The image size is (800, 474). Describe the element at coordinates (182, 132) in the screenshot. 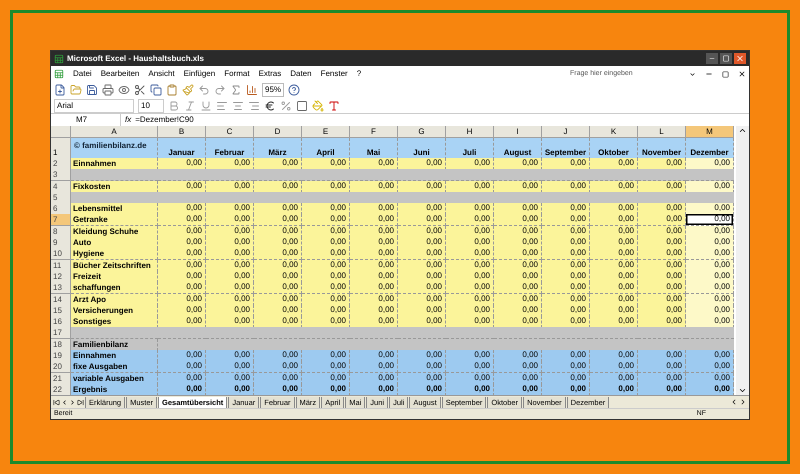

I see `column-header: B` at that location.